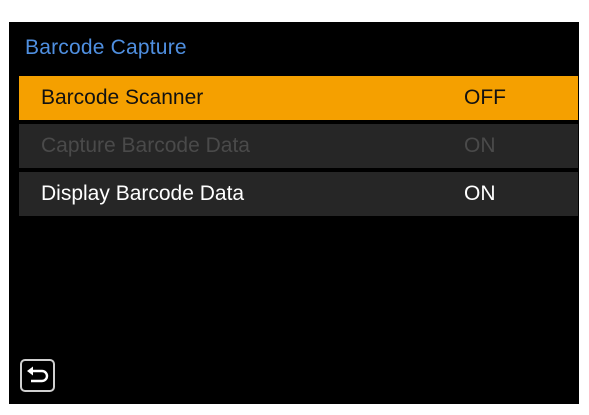 This screenshot has width=589, height=415. Describe the element at coordinates (143, 193) in the screenshot. I see `menu-item-label: Display Barcode Data` at that location.